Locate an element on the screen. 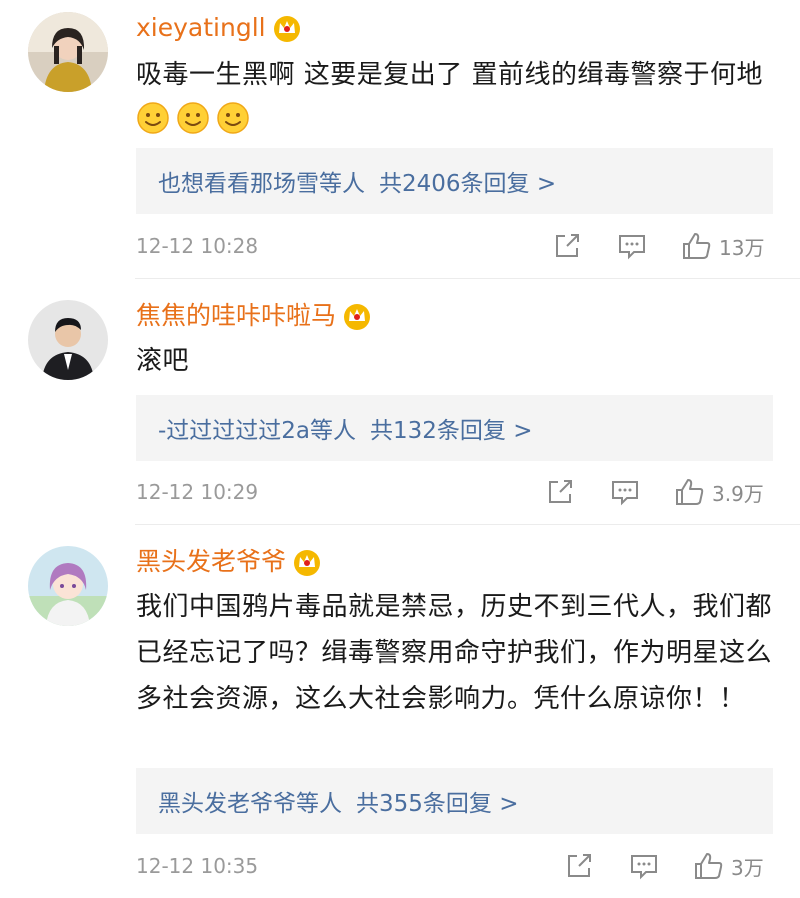 The height and width of the screenshot is (898, 800). timestamp: 12-12 10:29 is located at coordinates (197, 492).